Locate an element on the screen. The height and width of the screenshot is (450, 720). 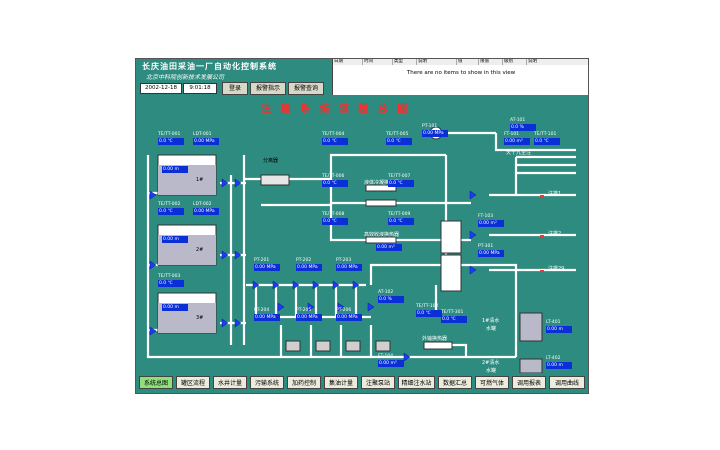
instrument-tag: TE/TT-008 0.0 ℃ is located at coordinates (335, 218).